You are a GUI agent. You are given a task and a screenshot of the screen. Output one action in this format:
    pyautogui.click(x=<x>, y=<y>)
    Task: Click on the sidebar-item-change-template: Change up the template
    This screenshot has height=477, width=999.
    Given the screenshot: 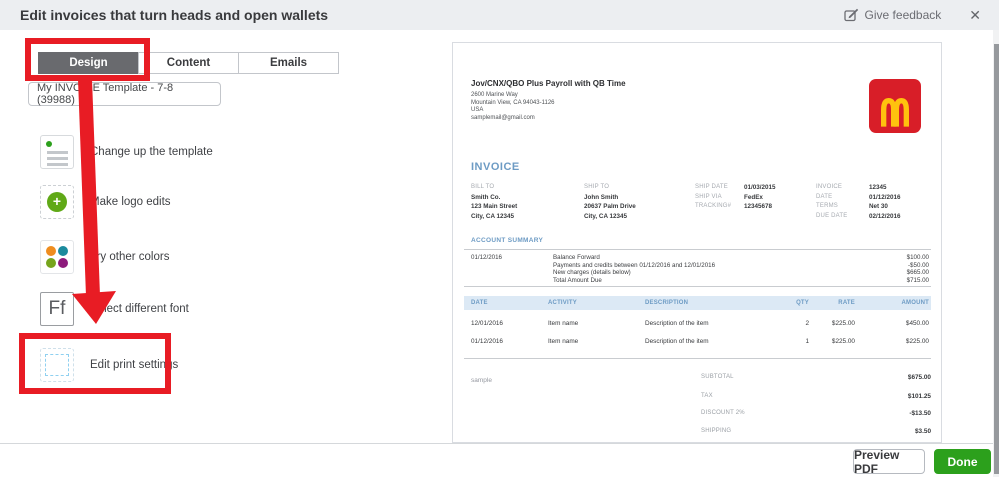 What is the action you would take?
    pyautogui.click(x=126, y=152)
    